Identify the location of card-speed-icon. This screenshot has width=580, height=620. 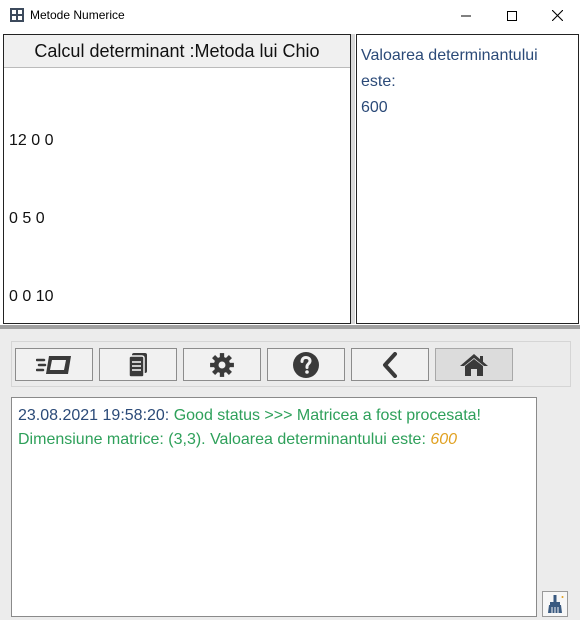
(53, 364).